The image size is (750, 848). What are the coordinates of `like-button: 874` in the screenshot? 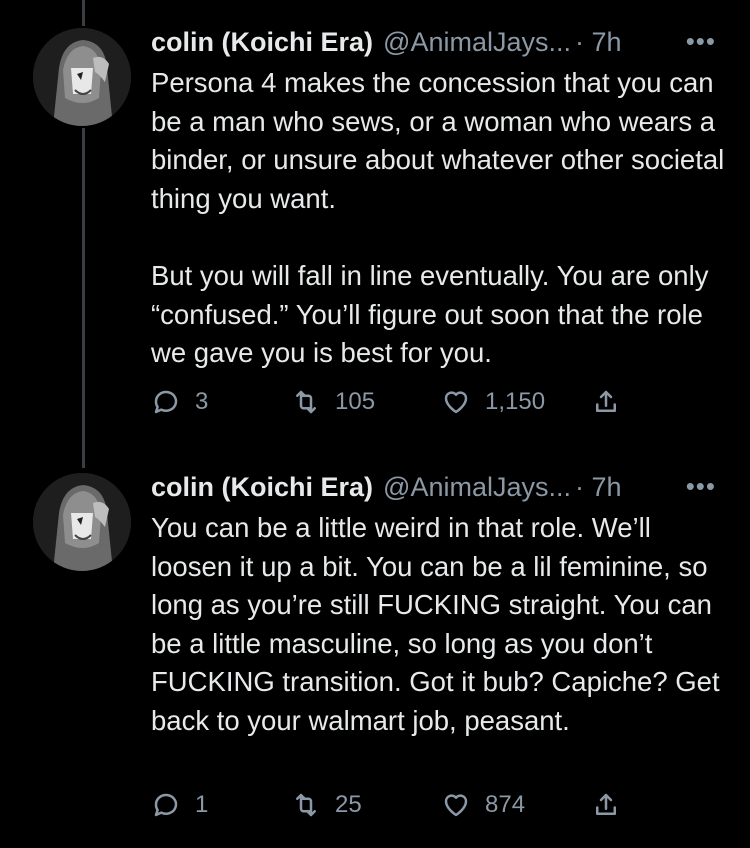 It's located at (483, 805).